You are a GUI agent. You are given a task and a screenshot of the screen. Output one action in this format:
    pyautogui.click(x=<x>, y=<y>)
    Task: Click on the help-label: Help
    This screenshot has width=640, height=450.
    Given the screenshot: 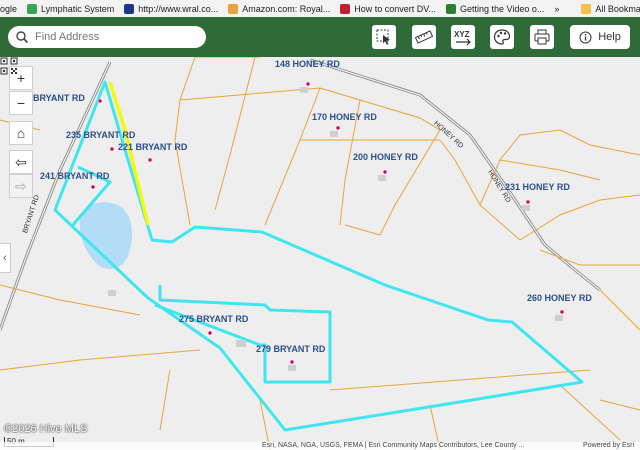 What is the action you would take?
    pyautogui.click(x=609, y=37)
    